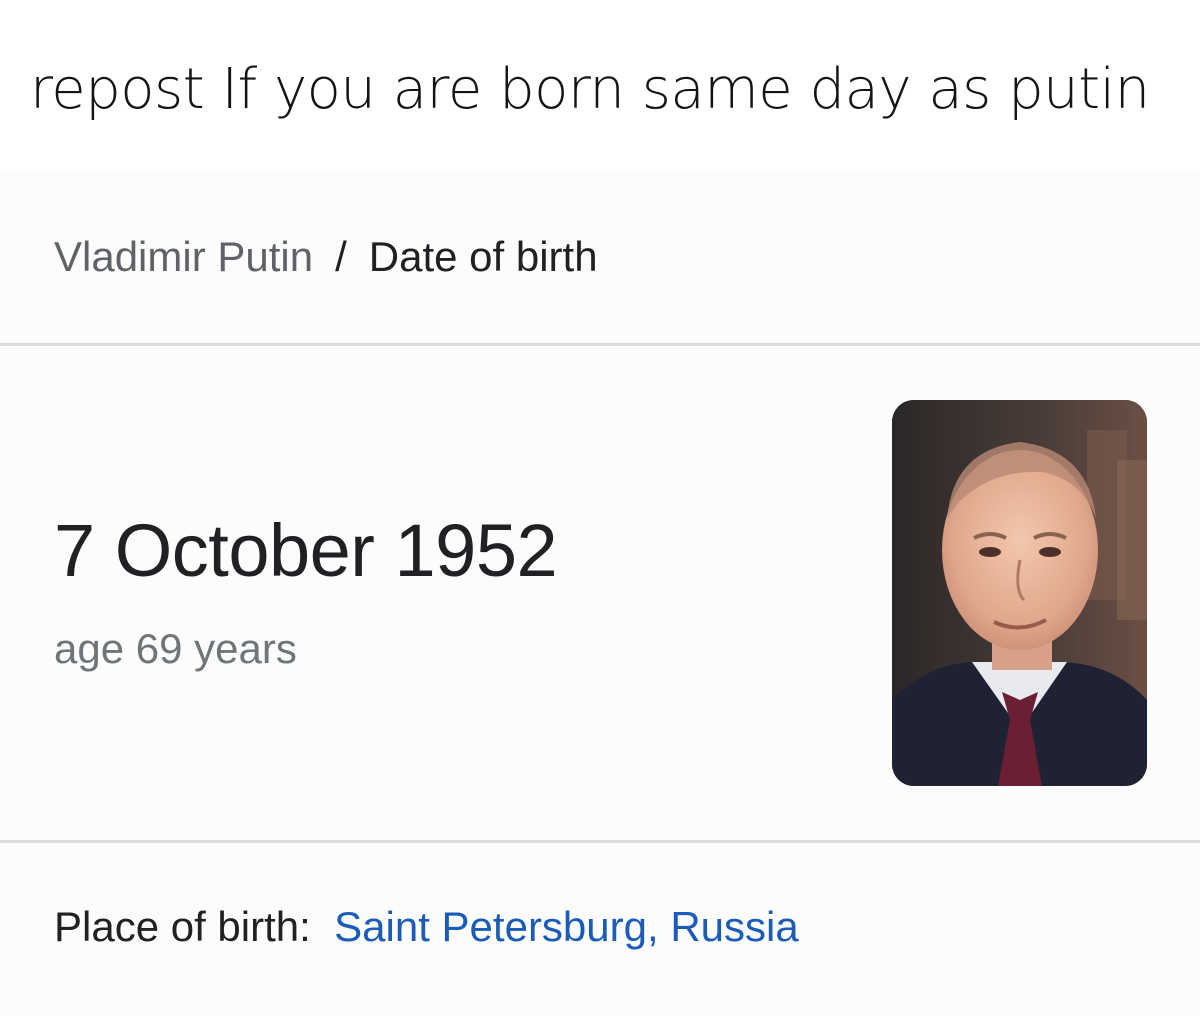 This screenshot has width=1200, height=1016. What do you see at coordinates (326, 257) in the screenshot?
I see `breadcrumb: Vladimir Putin / Date of birth` at bounding box center [326, 257].